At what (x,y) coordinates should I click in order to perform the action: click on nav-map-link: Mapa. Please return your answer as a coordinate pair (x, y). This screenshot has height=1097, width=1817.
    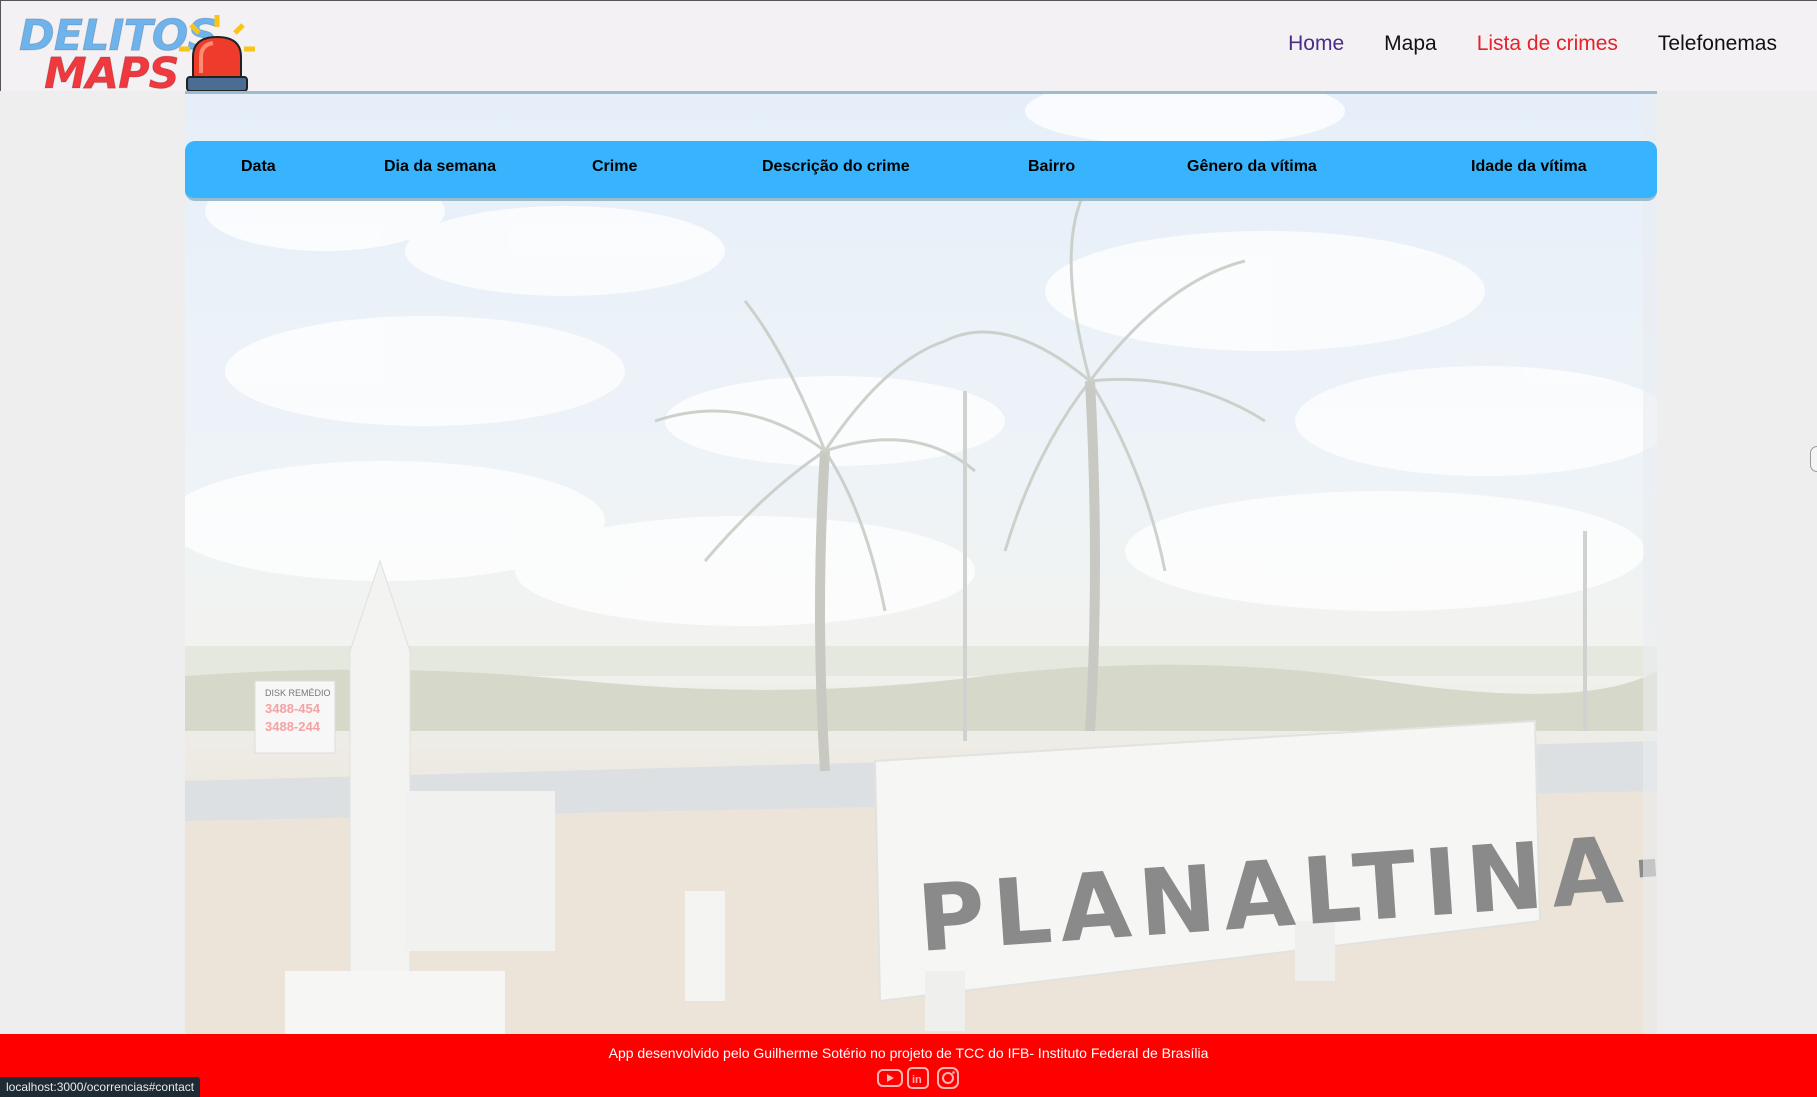
    Looking at the image, I should click on (1410, 44).